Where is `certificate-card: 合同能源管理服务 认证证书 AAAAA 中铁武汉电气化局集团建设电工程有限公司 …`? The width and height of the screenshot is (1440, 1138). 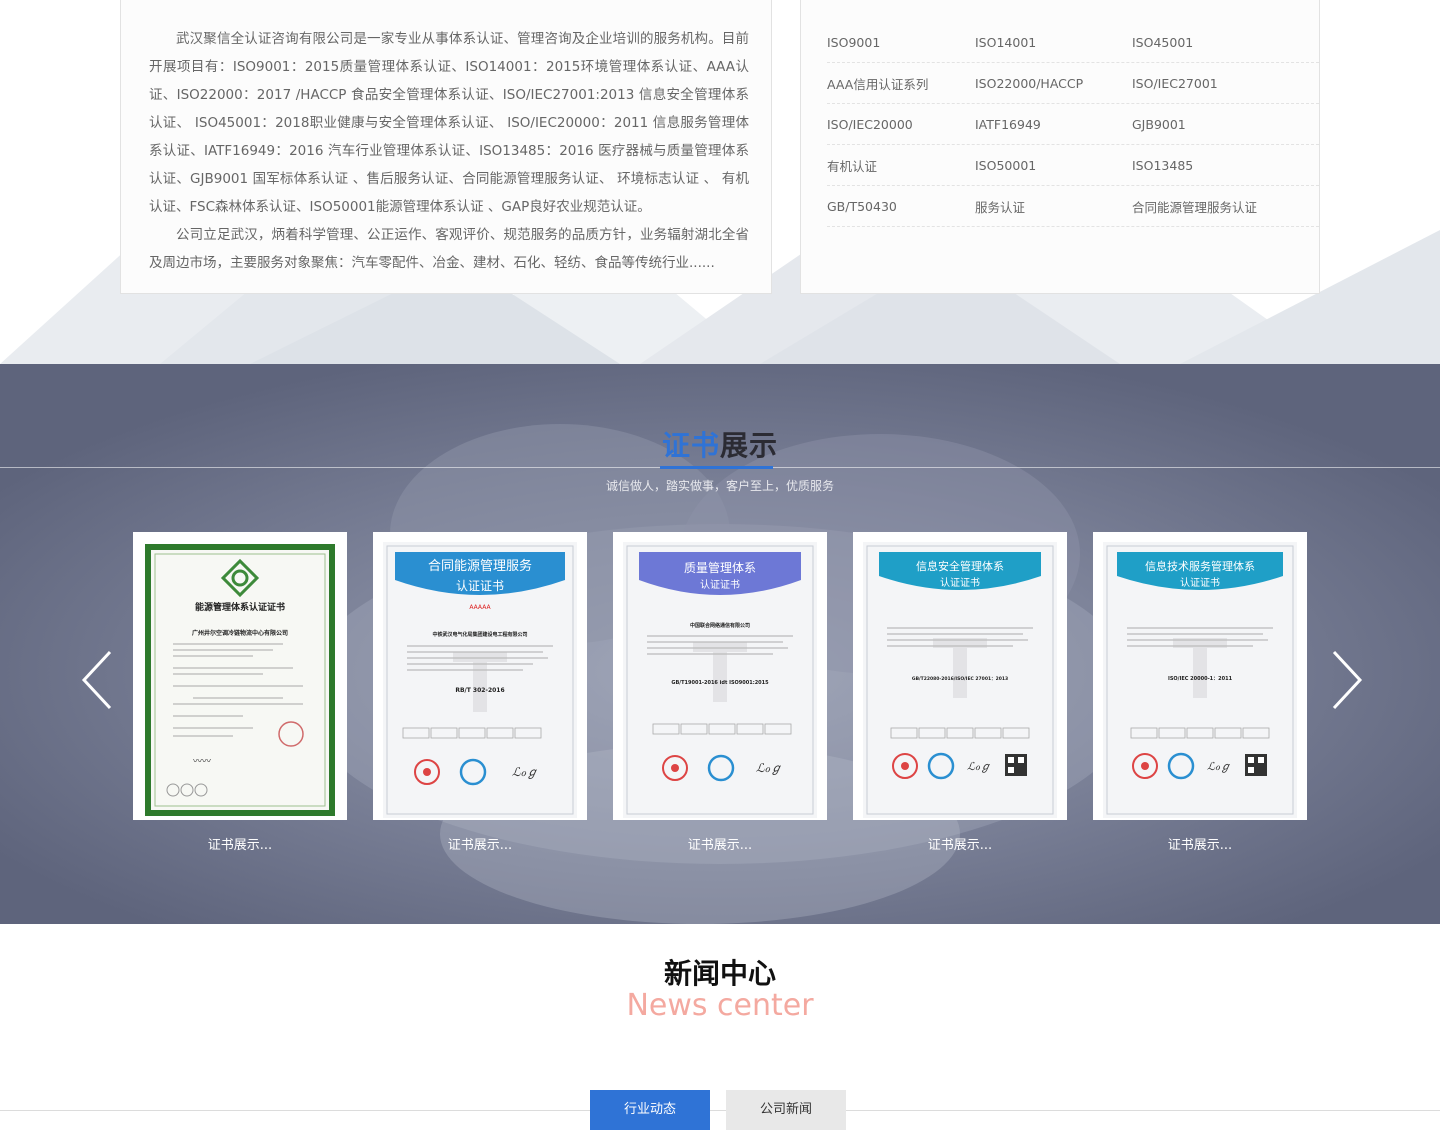
certificate-card: 合同能源管理服务 认证证书 AAAAA 中铁武汉电气化局集团建设电工程有限公司 … is located at coordinates (480, 676).